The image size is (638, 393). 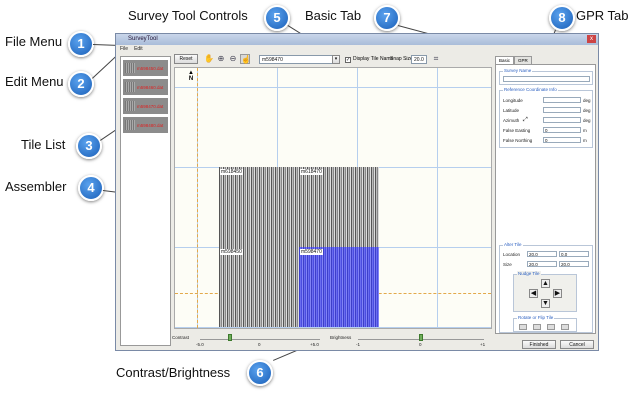 What do you see at coordinates (557, 293) in the screenshot?
I see `nudge-right-icon: ▶` at bounding box center [557, 293].